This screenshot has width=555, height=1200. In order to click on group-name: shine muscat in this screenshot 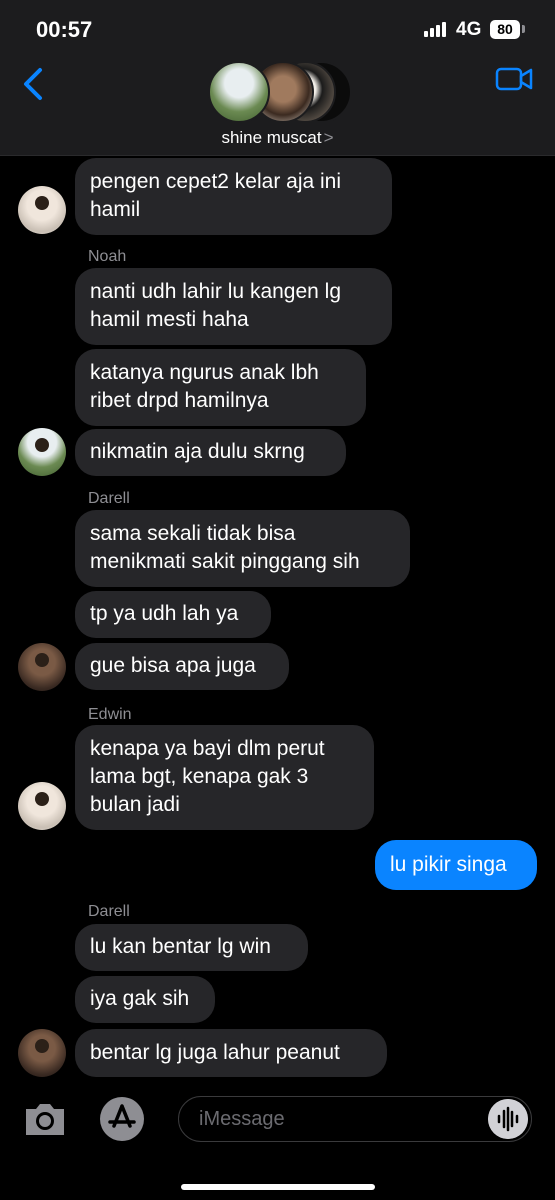, I will do `click(271, 137)`.